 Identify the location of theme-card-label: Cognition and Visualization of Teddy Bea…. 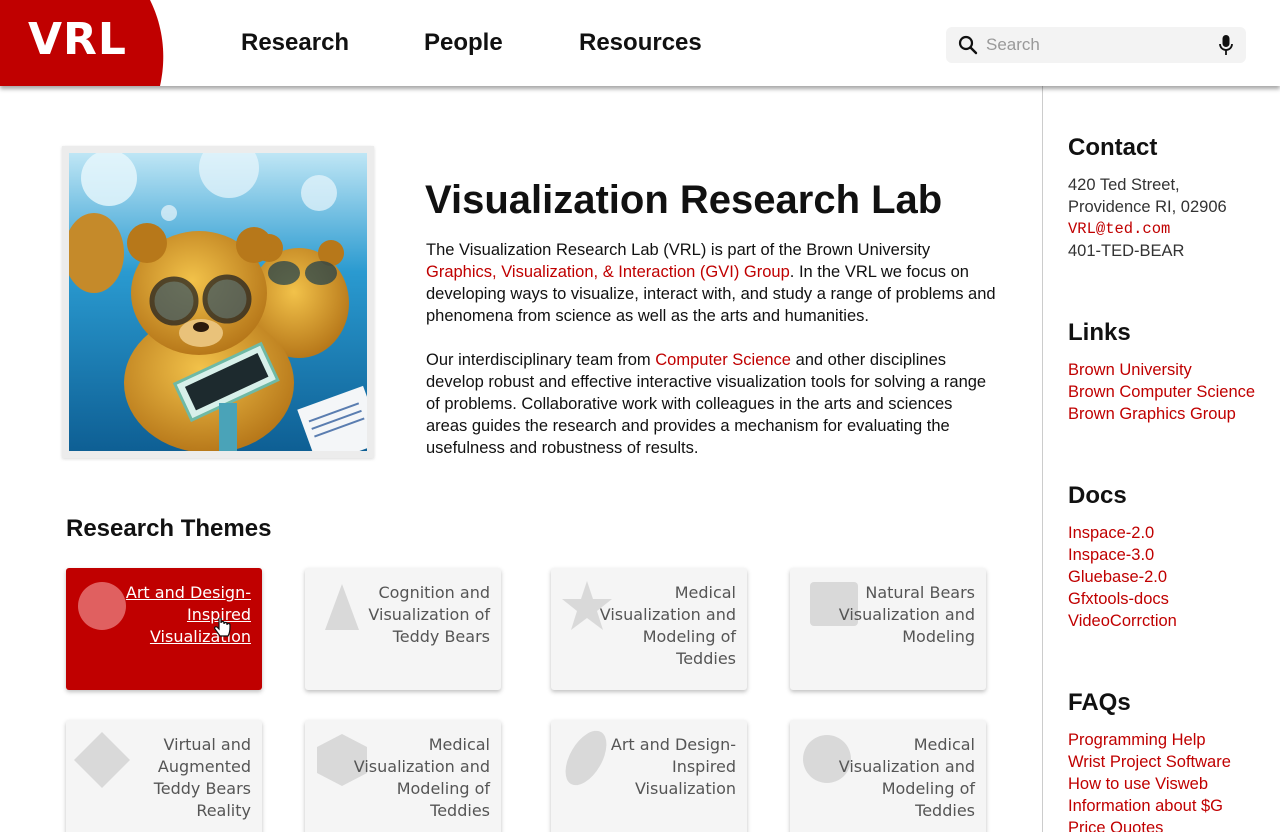
(429, 614).